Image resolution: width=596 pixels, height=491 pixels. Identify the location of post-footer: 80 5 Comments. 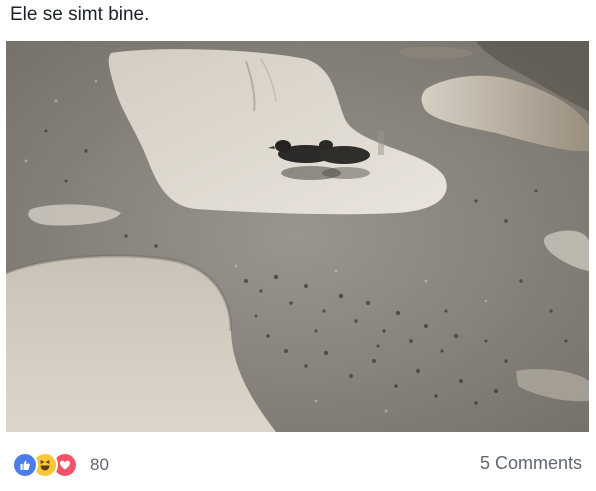
(298, 464).